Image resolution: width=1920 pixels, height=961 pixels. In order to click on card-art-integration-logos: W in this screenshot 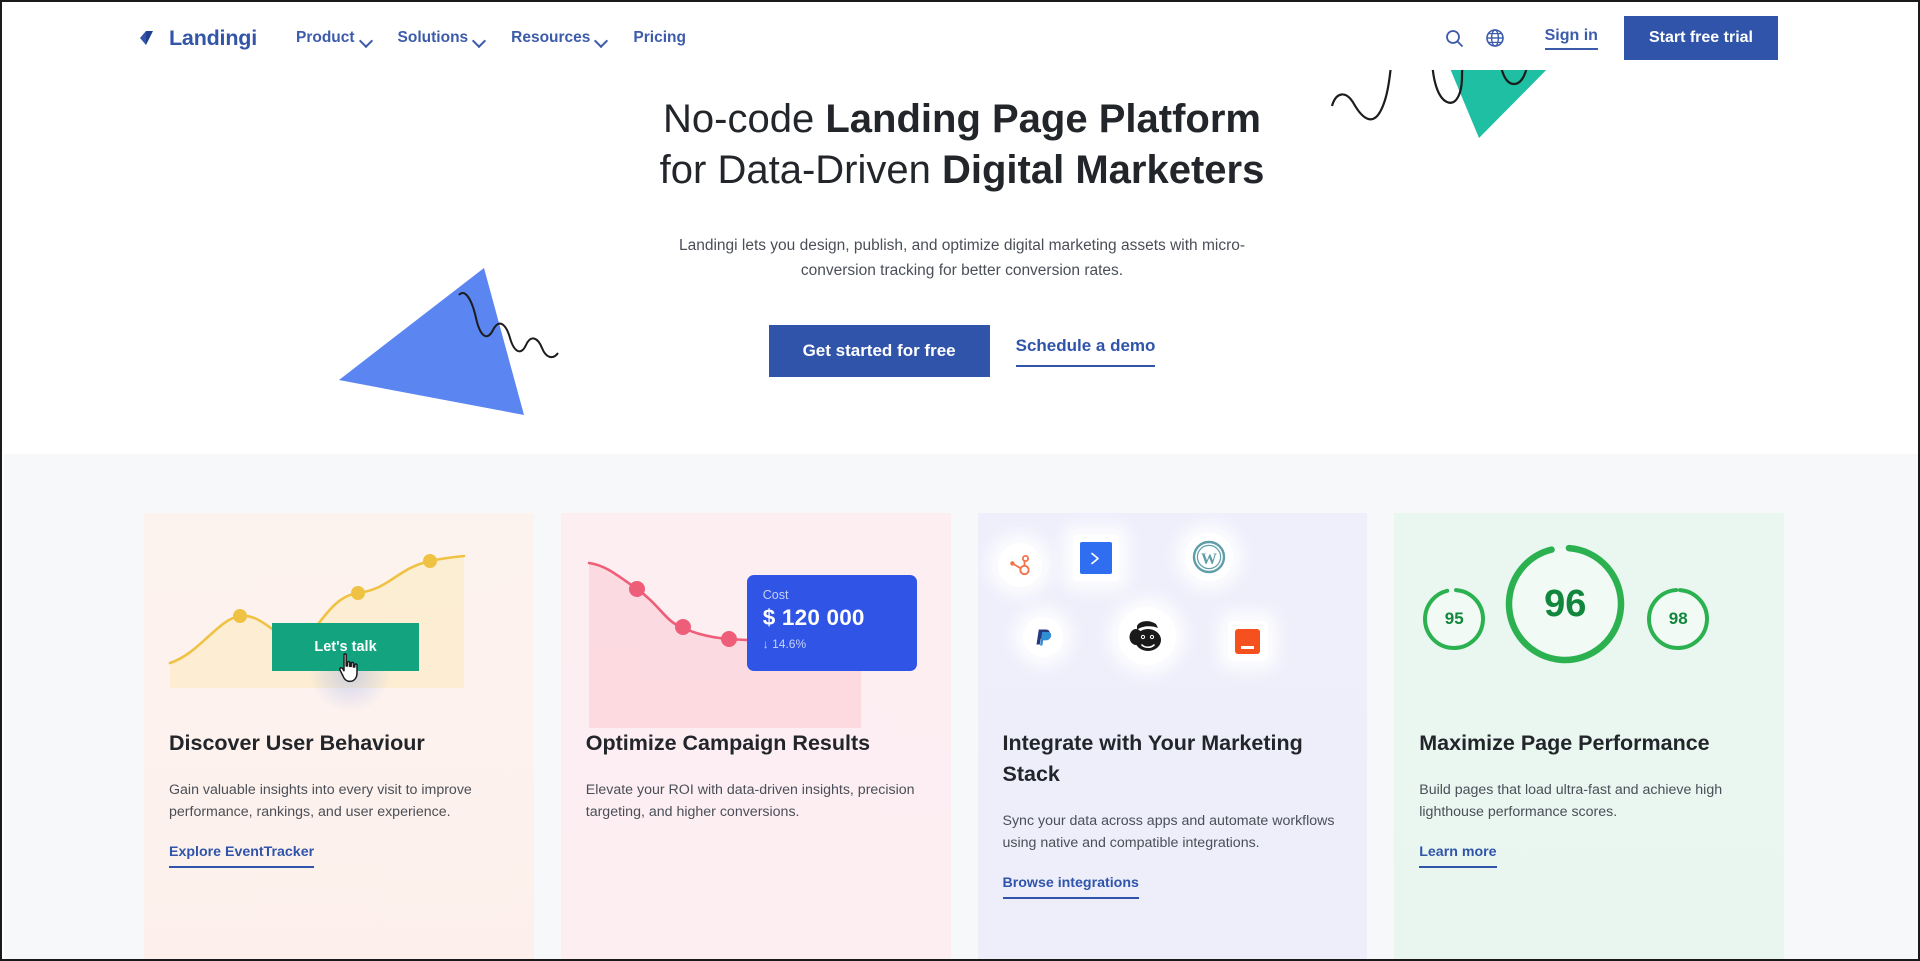, I will do `click(1173, 620)`.